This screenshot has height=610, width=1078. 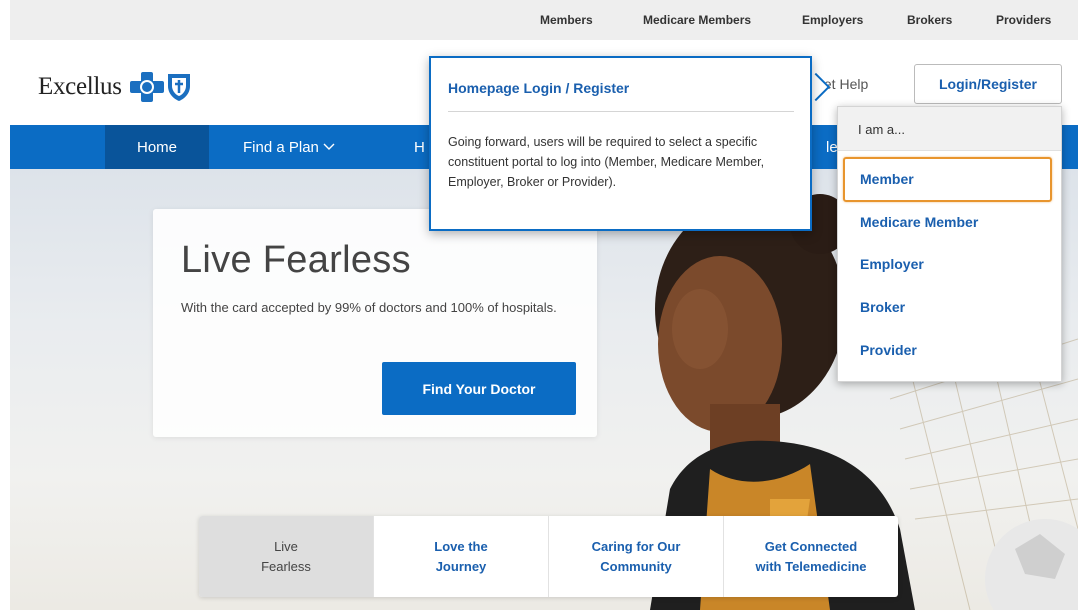 I want to click on nav-item-find-plan: Find a Plan, so click(x=289, y=147).